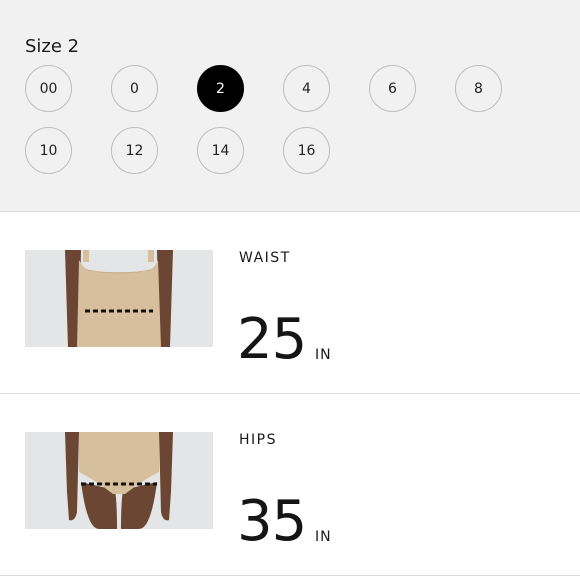 This screenshot has width=580, height=580. I want to click on size-option-00: 00, so click(48, 88).